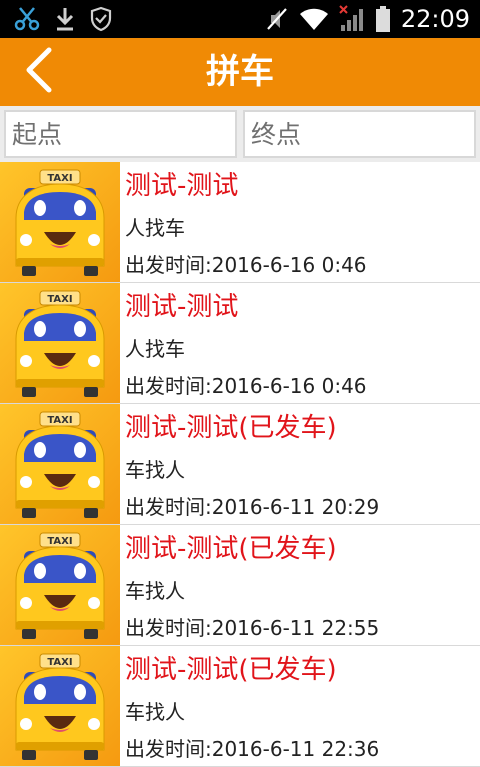 The width and height of the screenshot is (480, 767). Describe the element at coordinates (435, 19) in the screenshot. I see `status-clock: 22:09` at that location.